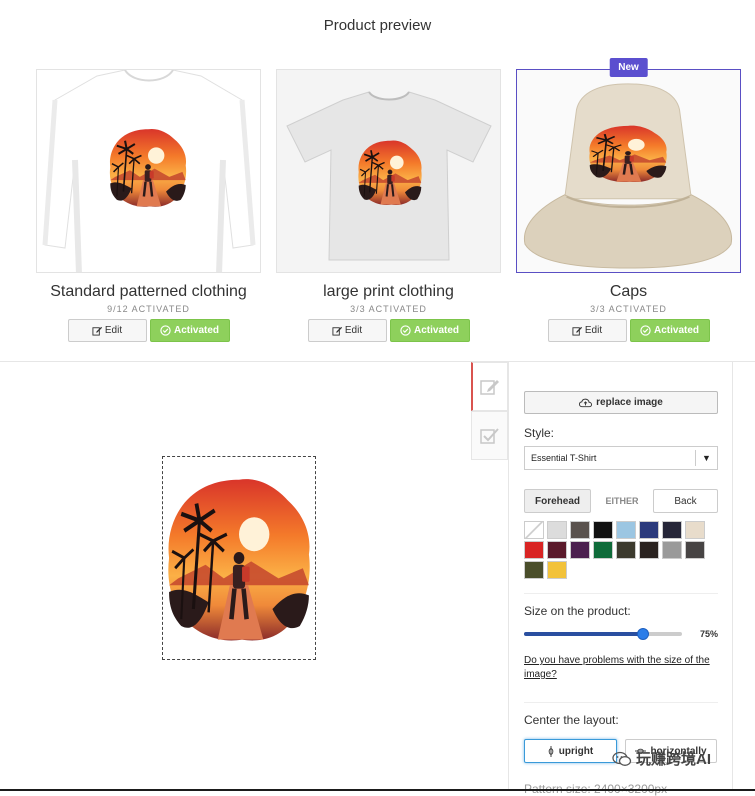 The image size is (755, 796). Describe the element at coordinates (583, 634) in the screenshot. I see `slider-fill` at that location.